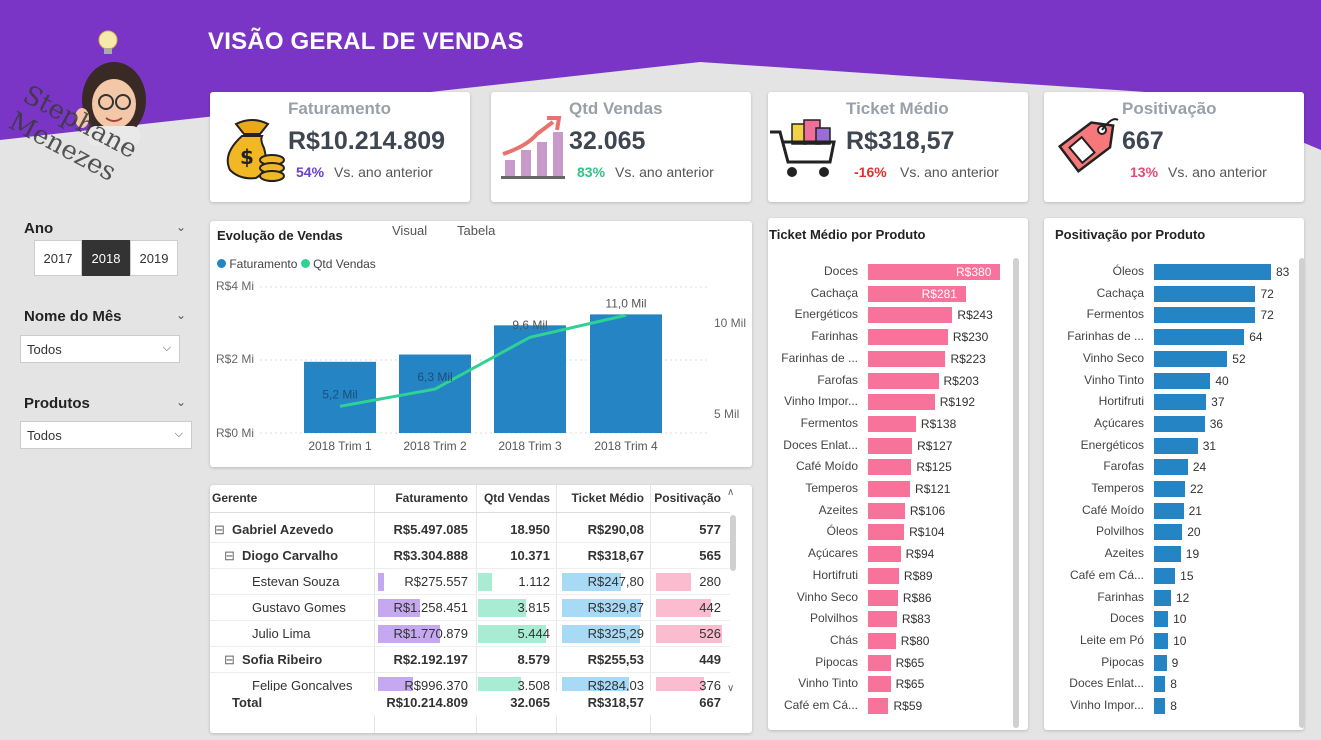 The image size is (1321, 740). Describe the element at coordinates (733, 543) in the screenshot. I see `table-scrollbar` at that location.